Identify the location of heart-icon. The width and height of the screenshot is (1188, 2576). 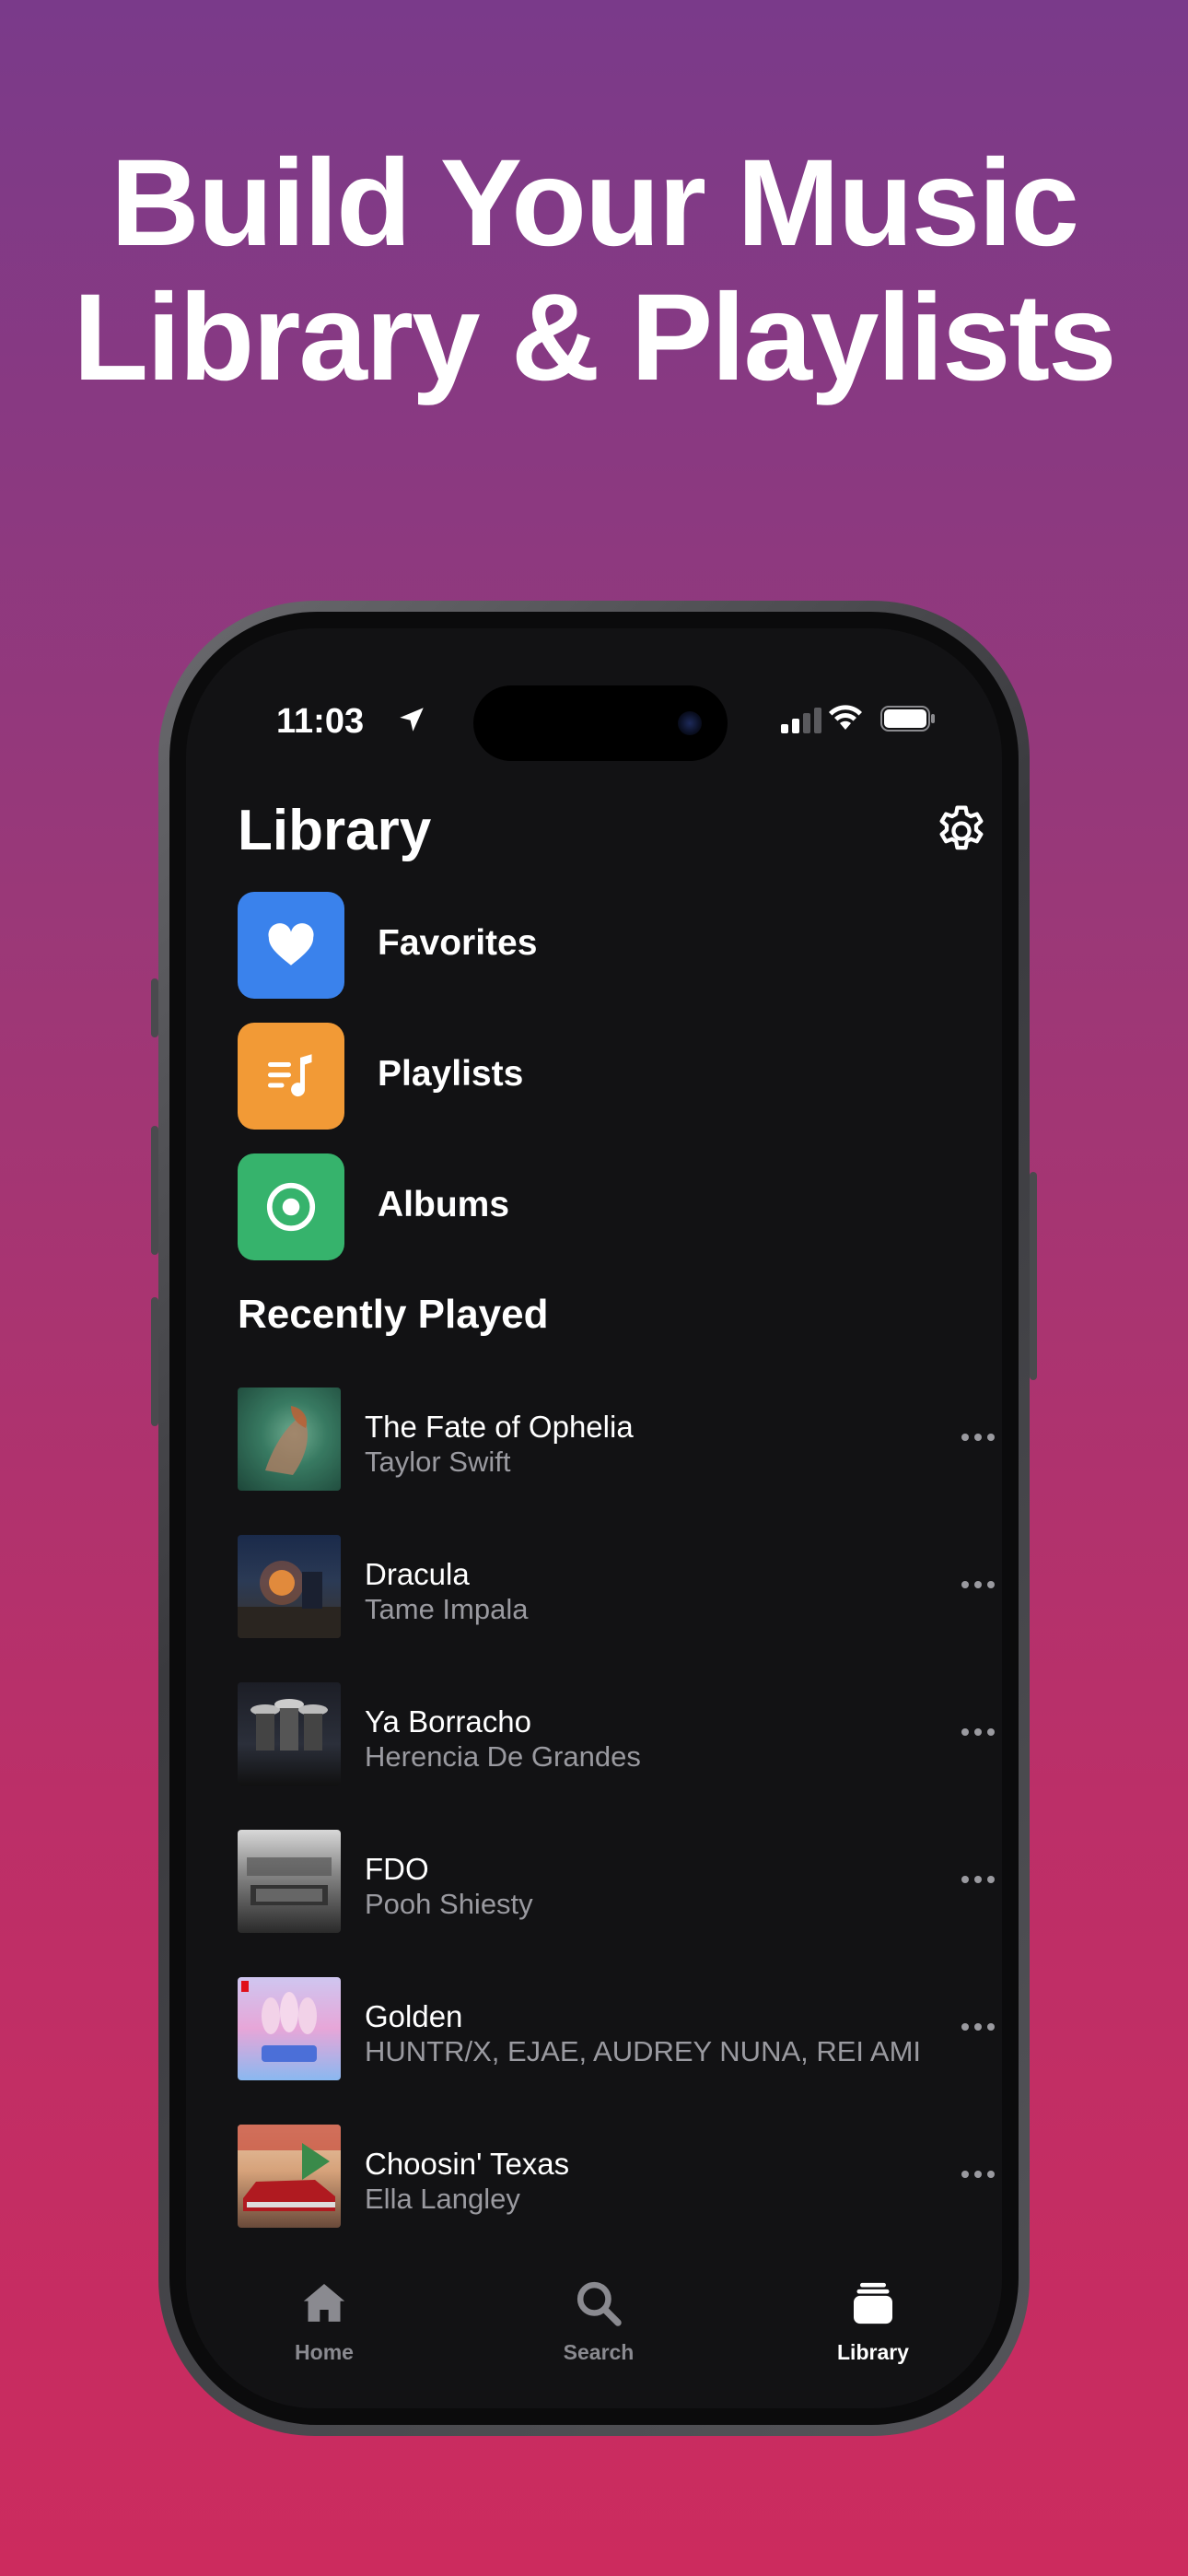
(291, 945).